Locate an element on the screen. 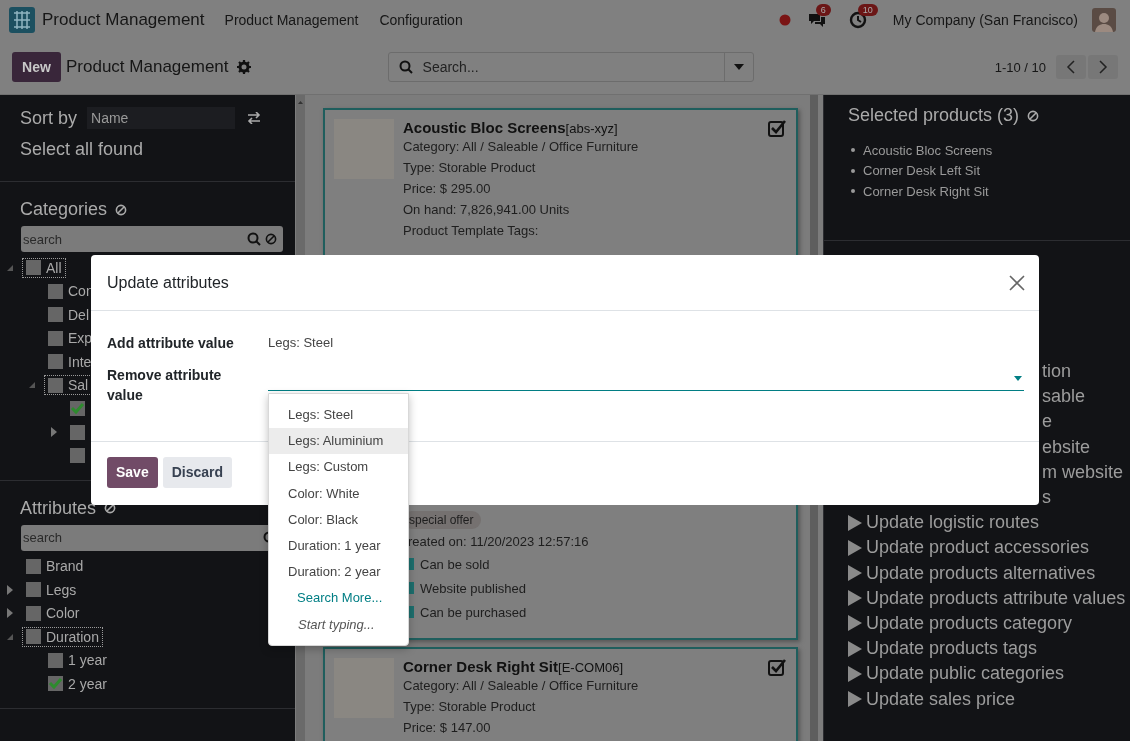  action-link: Update logistic routes is located at coordinates (953, 523).